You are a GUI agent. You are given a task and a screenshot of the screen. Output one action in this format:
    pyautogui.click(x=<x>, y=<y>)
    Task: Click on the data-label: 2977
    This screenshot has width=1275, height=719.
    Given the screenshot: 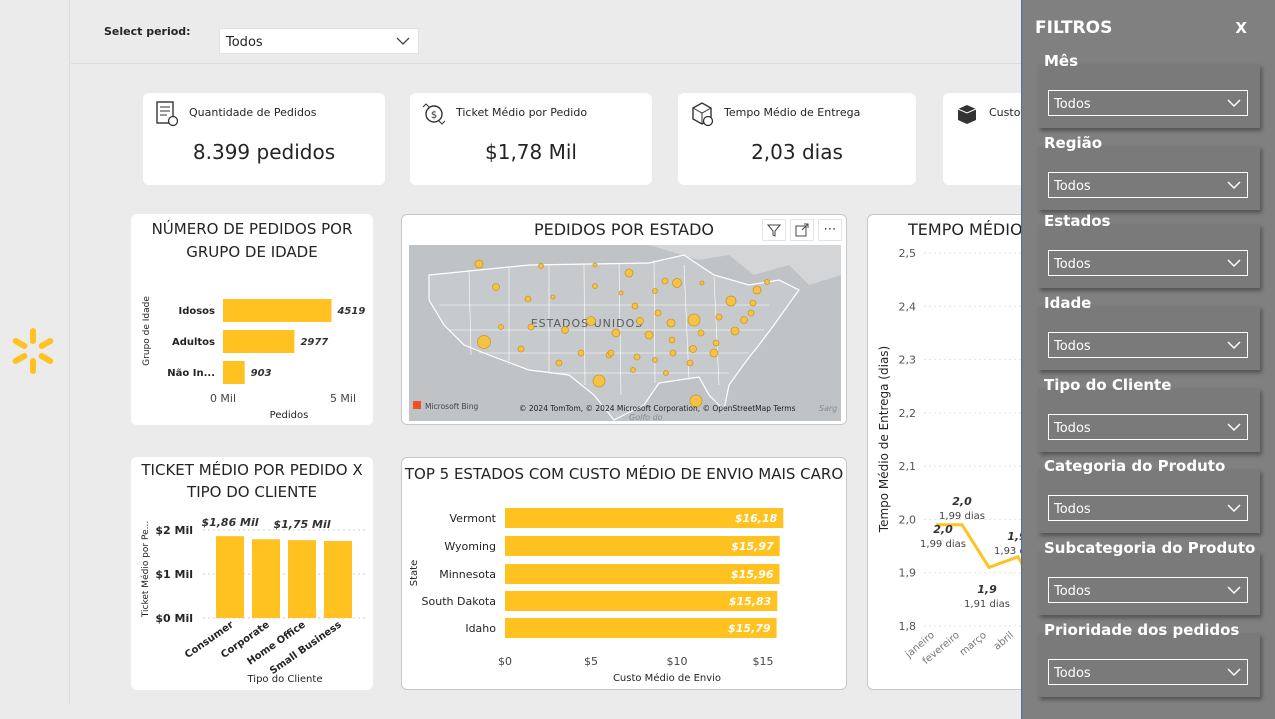 What is the action you would take?
    pyautogui.click(x=314, y=342)
    